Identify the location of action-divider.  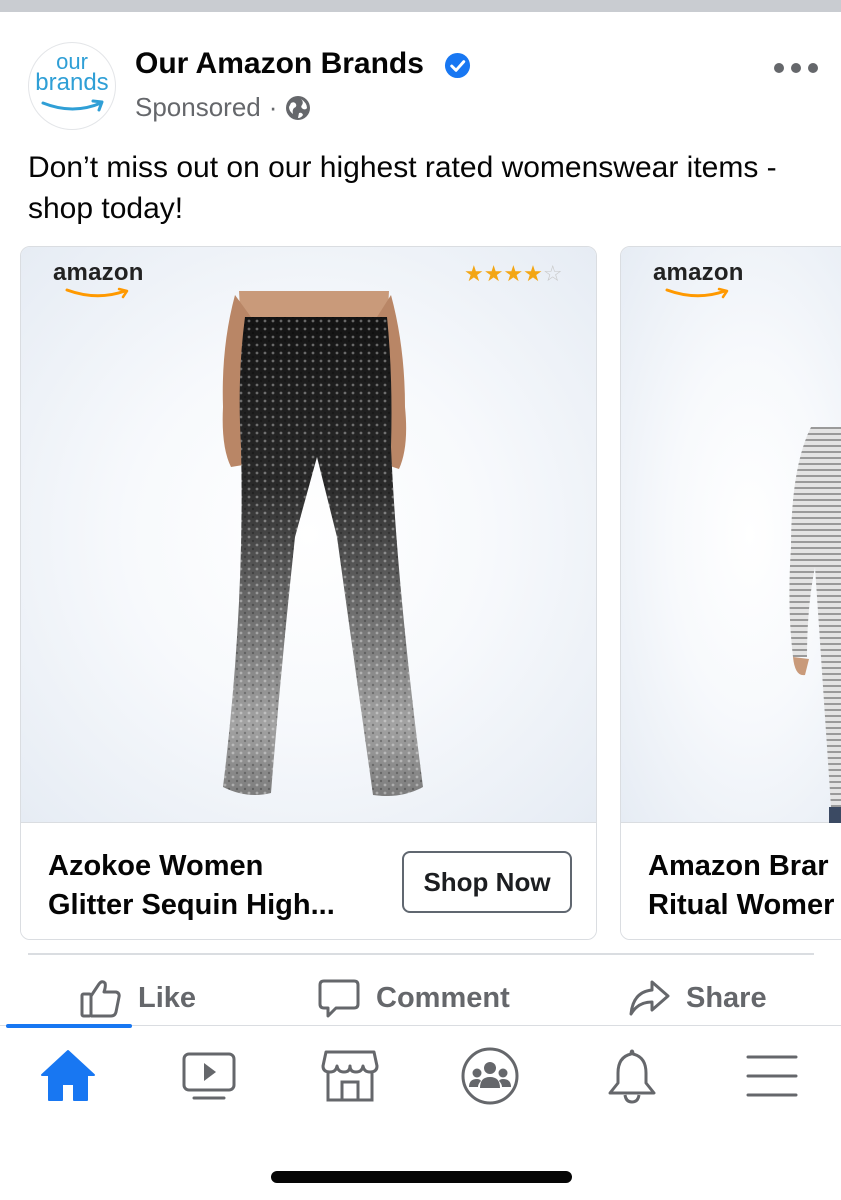
(421, 954).